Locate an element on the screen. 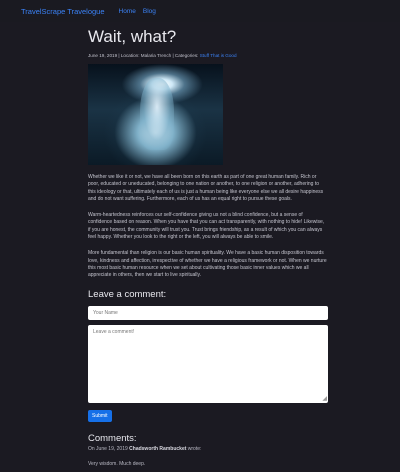 This screenshot has width=400, height=472. brand-link: TravelScrape Travelogue is located at coordinates (63, 11).